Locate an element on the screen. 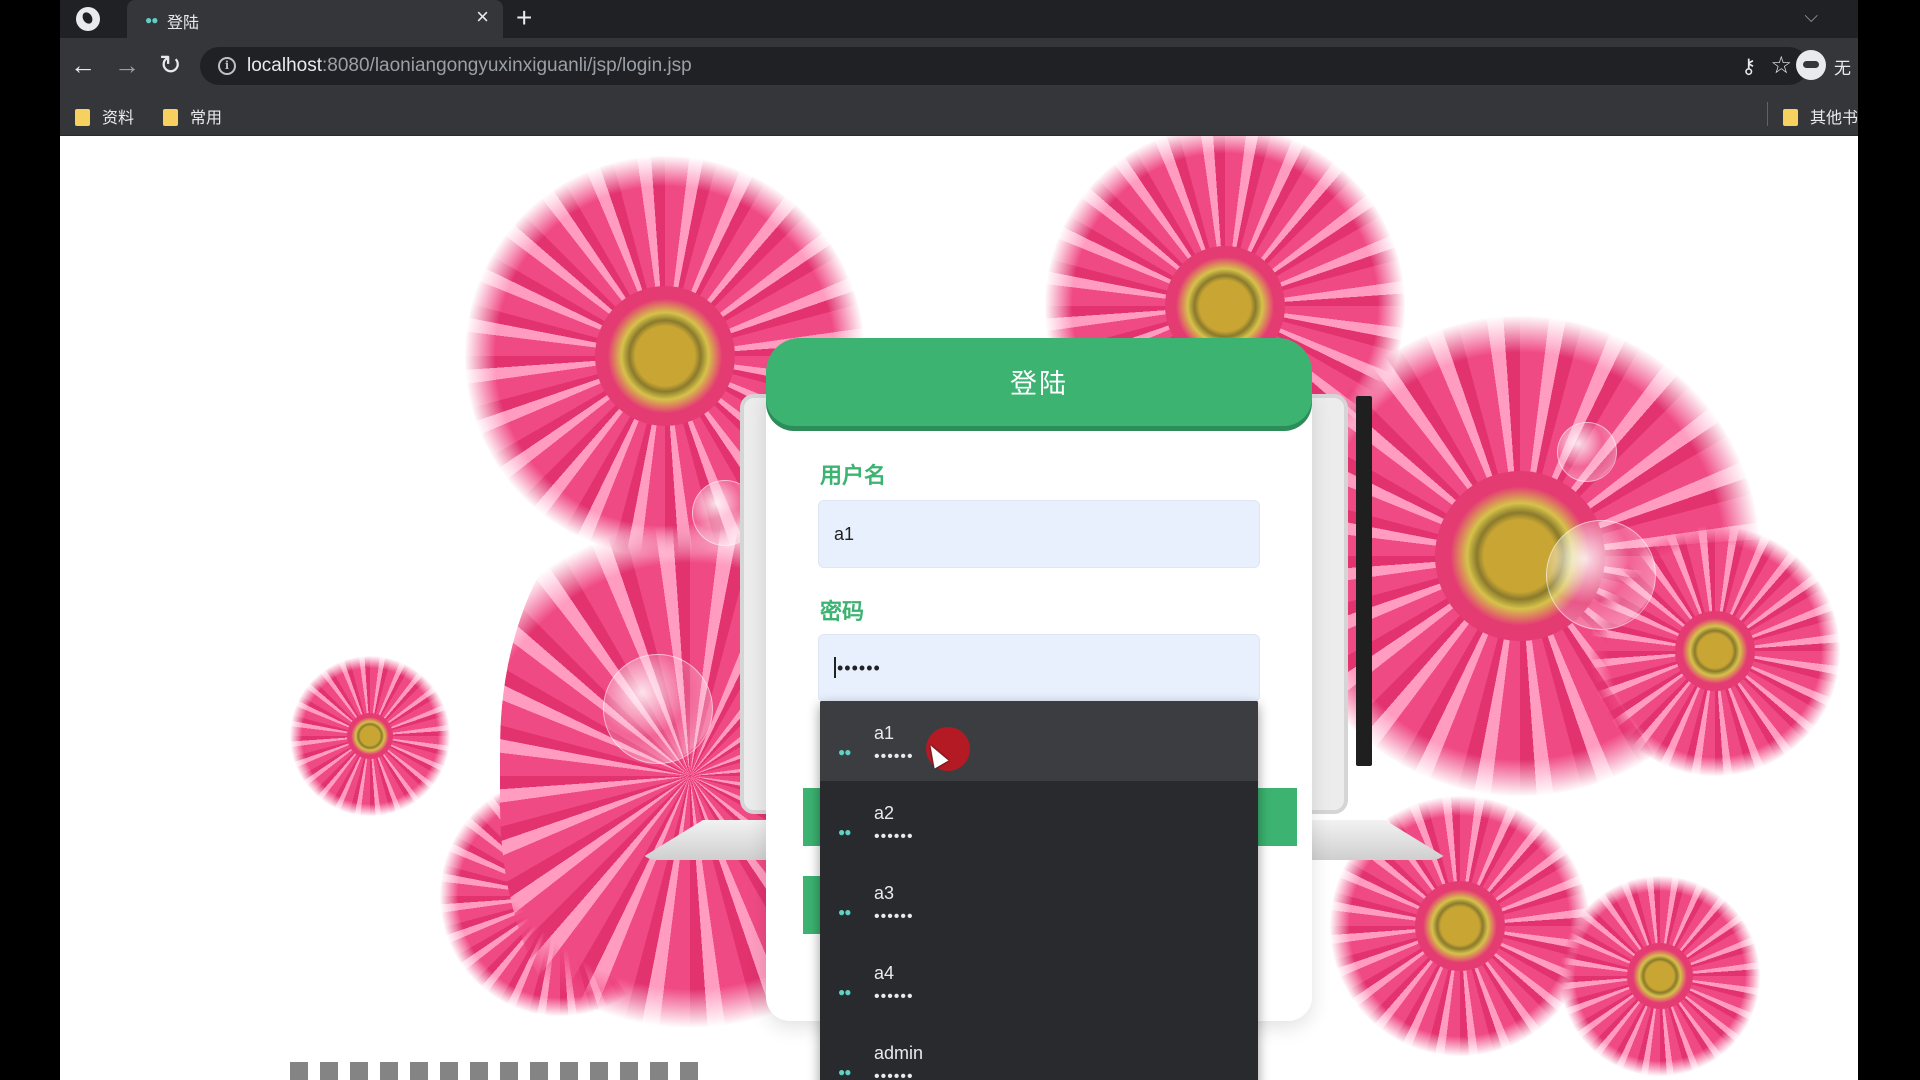 This screenshot has width=1920, height=1080. bookmark-label: 资料 is located at coordinates (118, 118).